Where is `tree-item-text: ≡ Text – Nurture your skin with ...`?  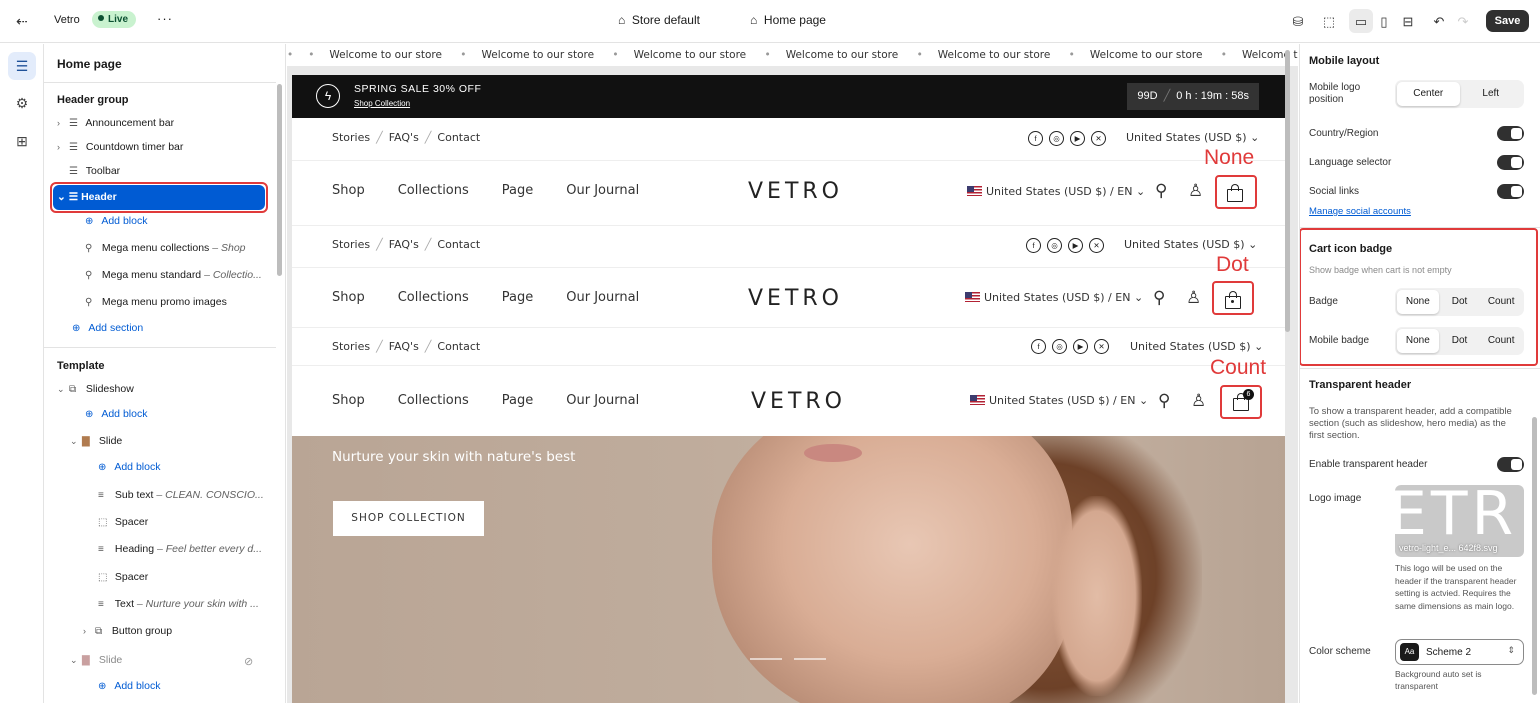
tree-item-text: ≡ Text – Nurture your skin with ... is located at coordinates (178, 604).